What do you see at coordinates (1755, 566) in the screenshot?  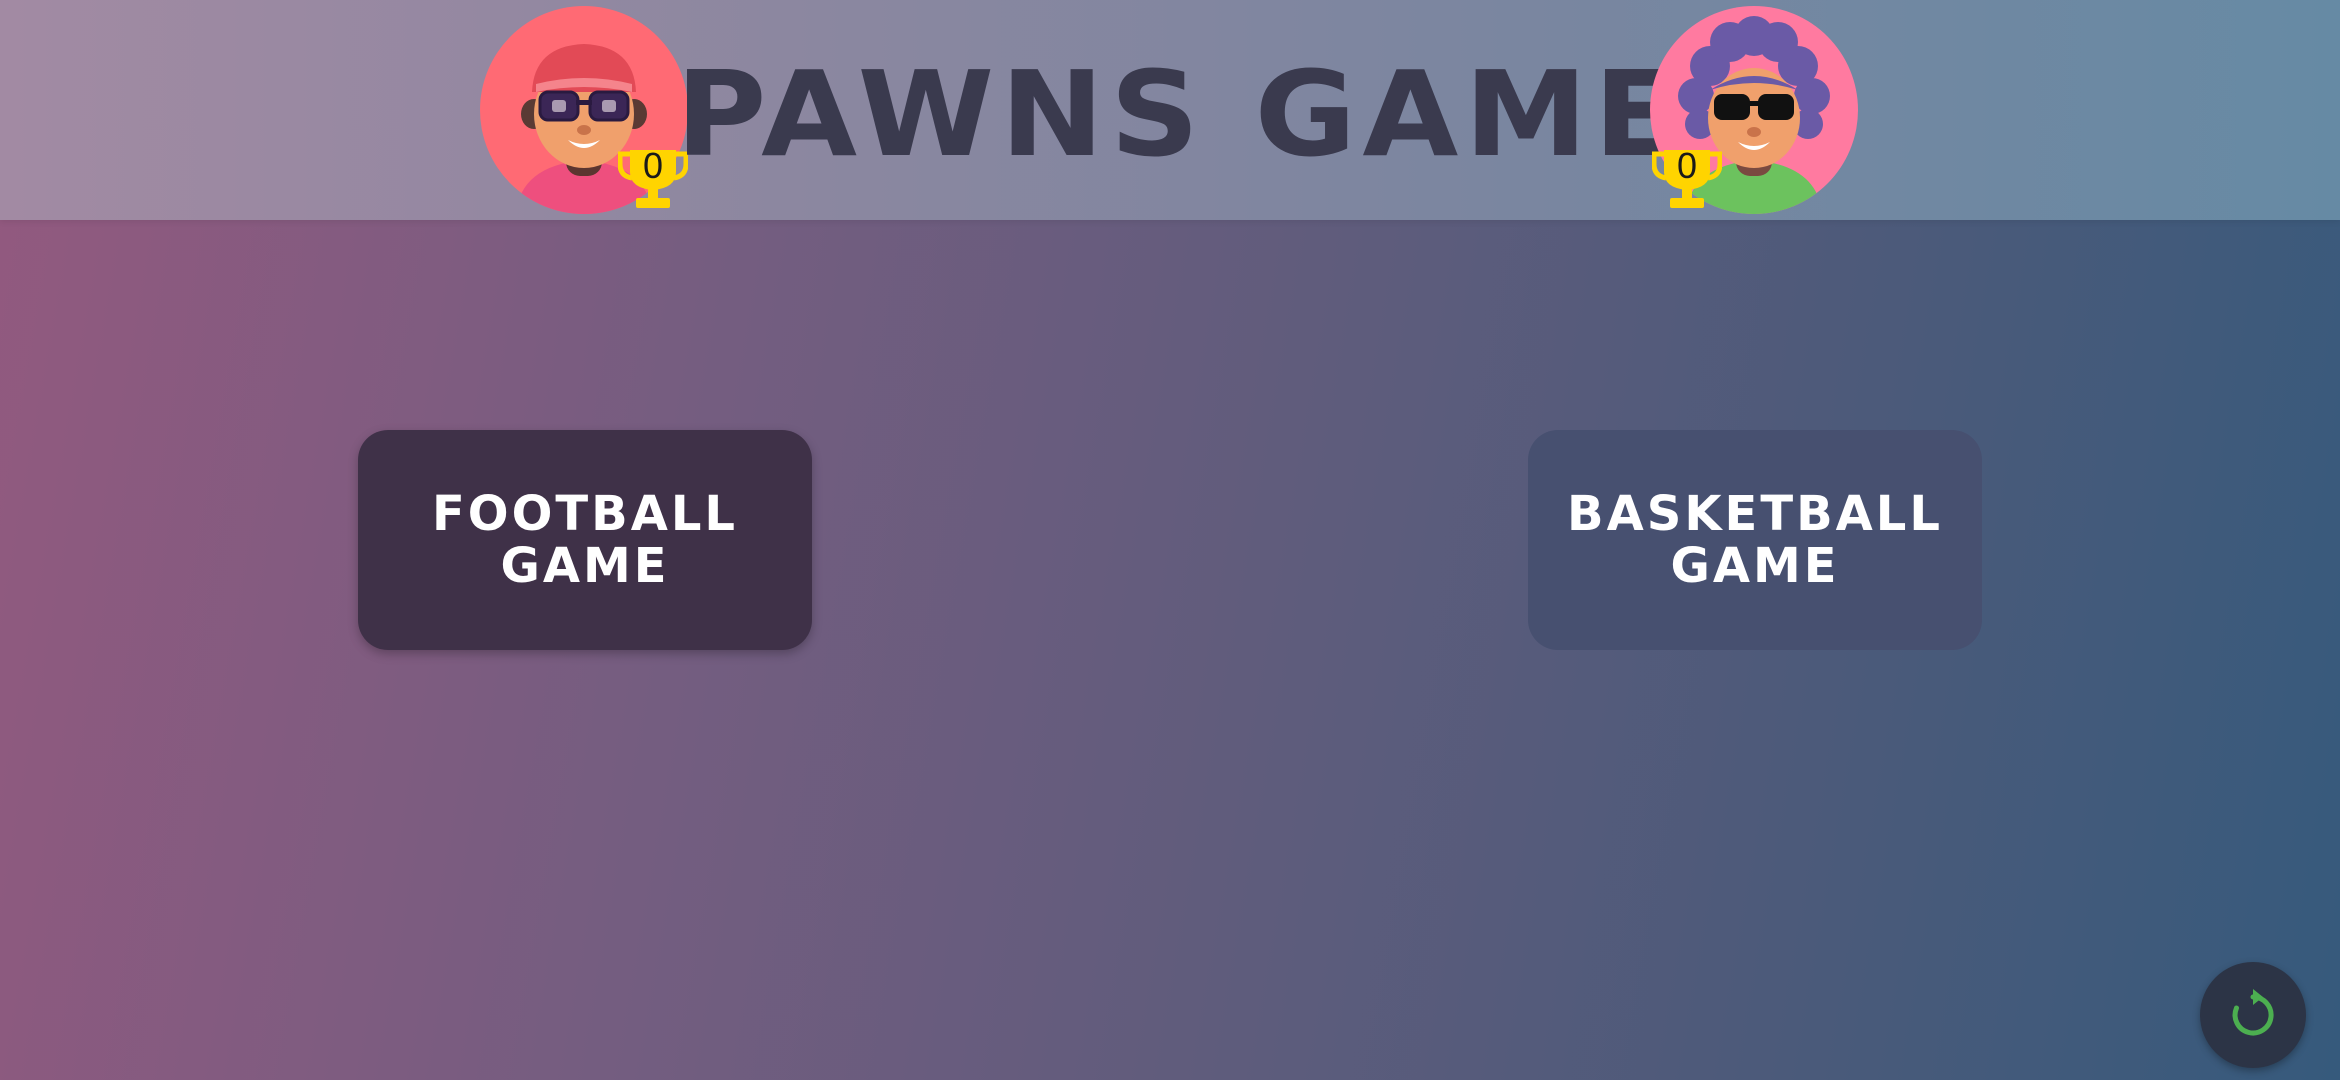 I see `basketball-game-label-line2: GAME` at bounding box center [1755, 566].